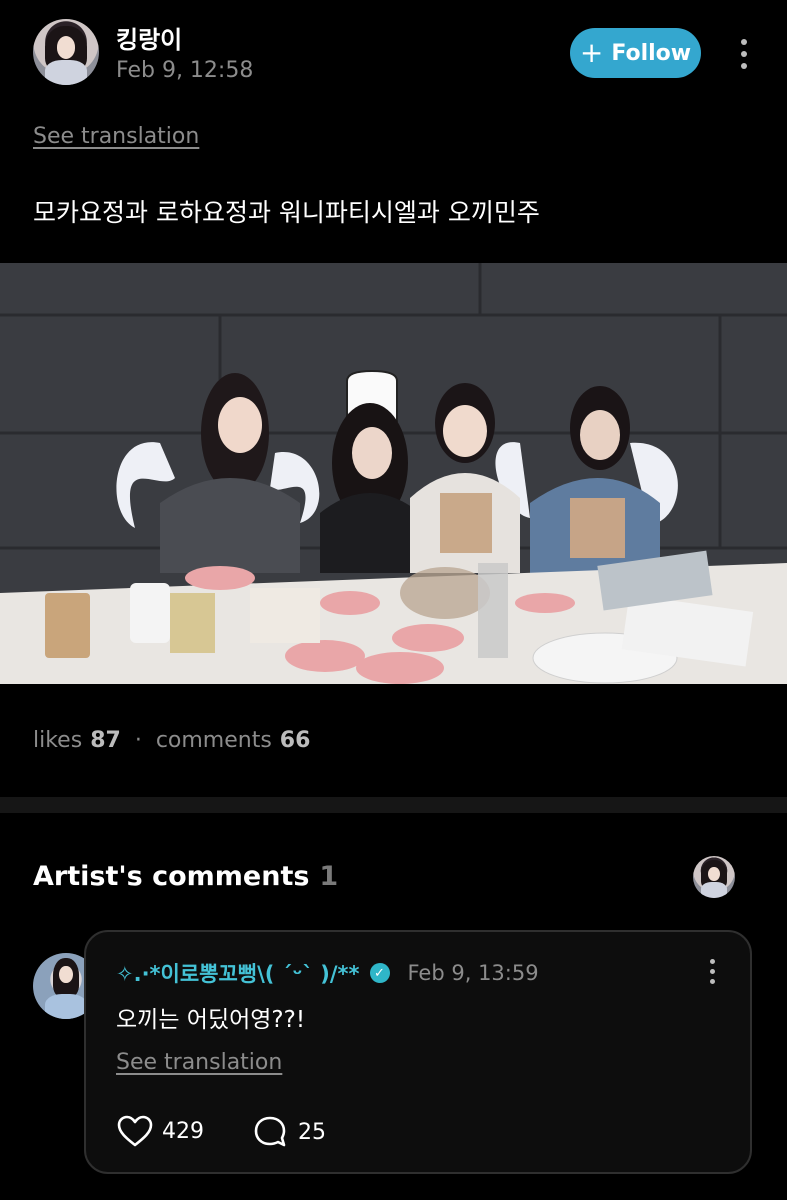  Describe the element at coordinates (105, 740) in the screenshot. I see `likes-count: 87` at that location.